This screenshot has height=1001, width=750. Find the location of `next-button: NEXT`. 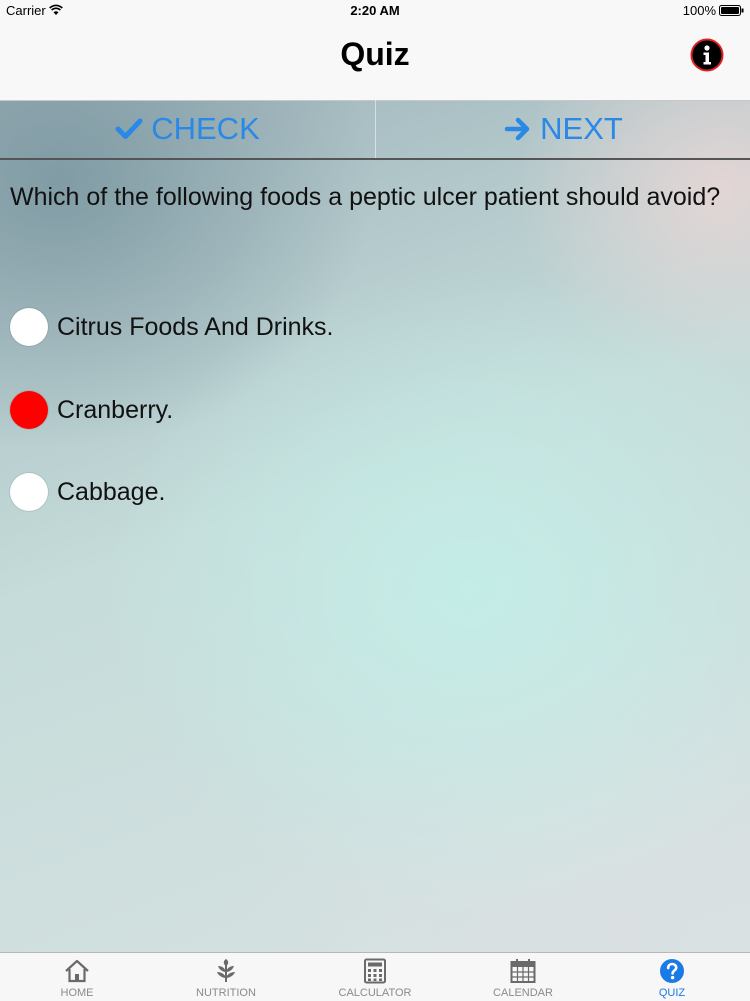

next-button: NEXT is located at coordinates (562, 129).